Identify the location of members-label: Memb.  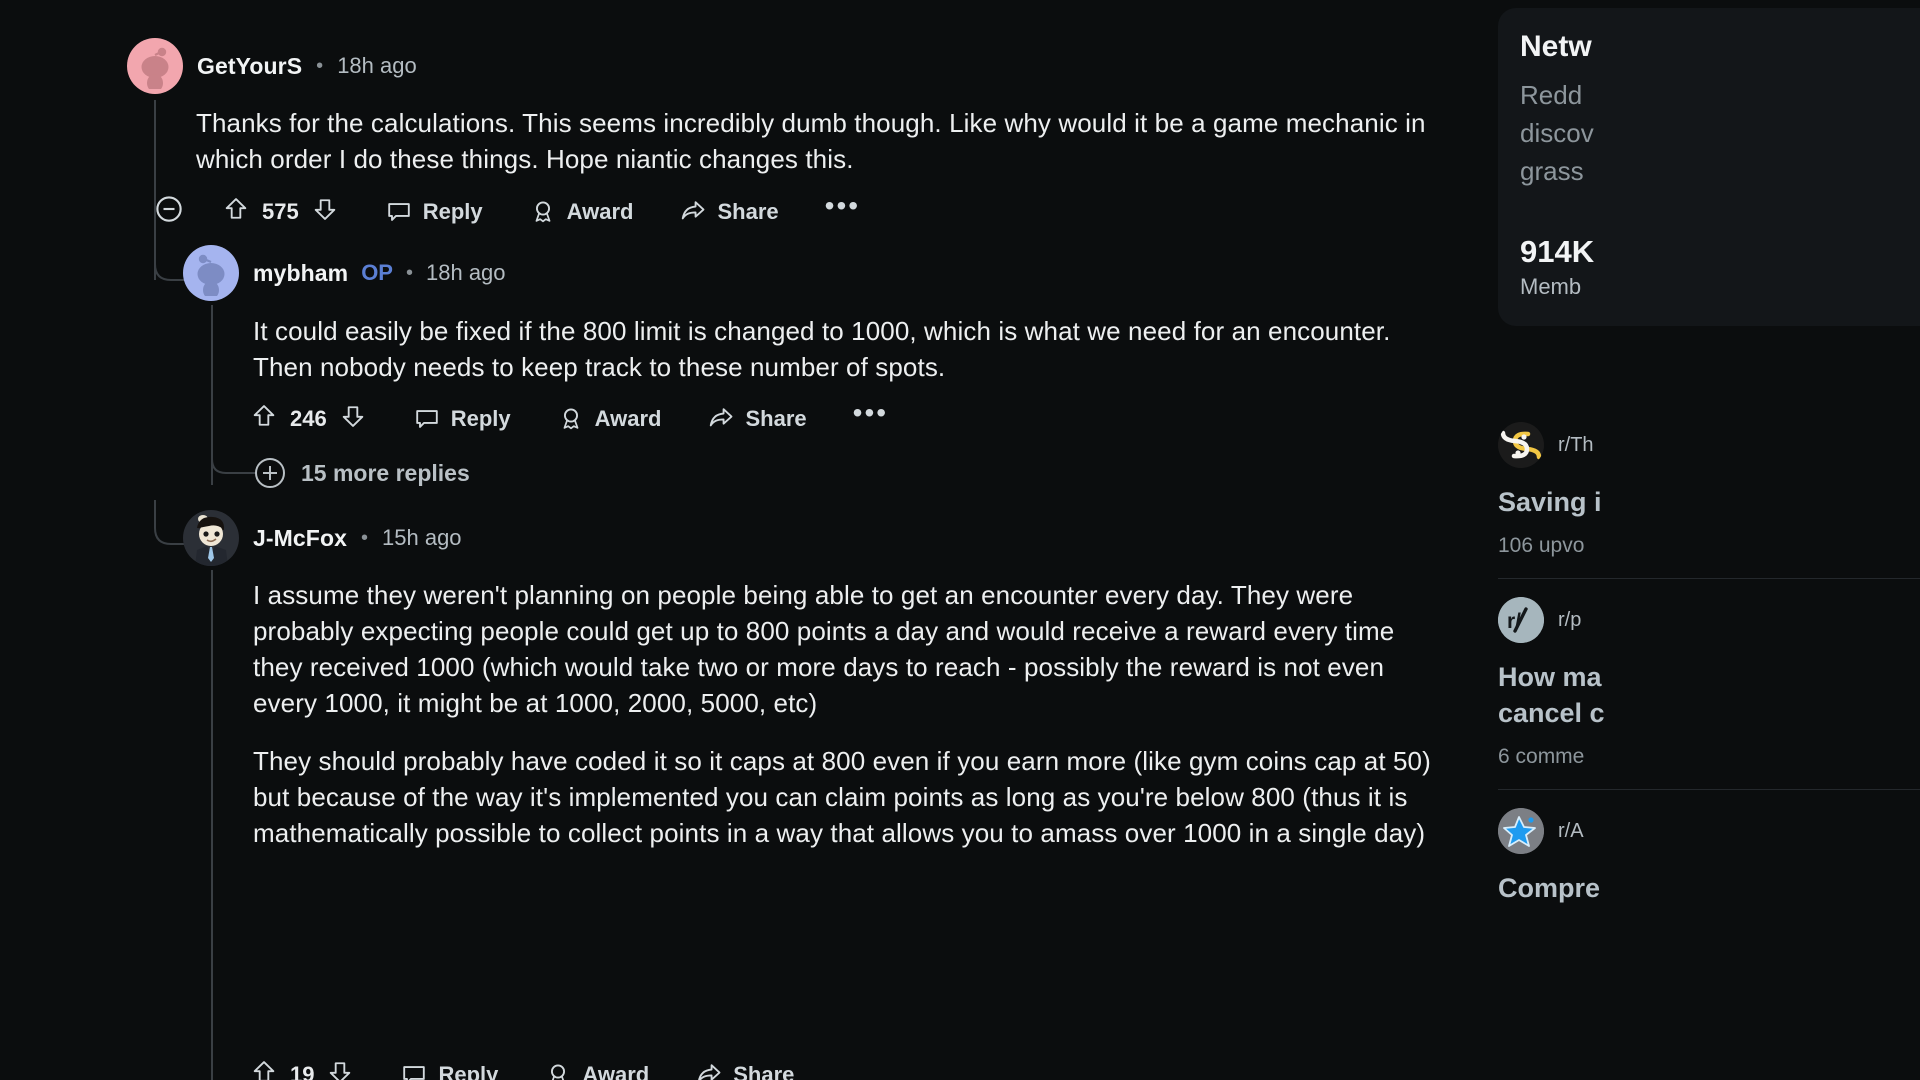
(1551, 286).